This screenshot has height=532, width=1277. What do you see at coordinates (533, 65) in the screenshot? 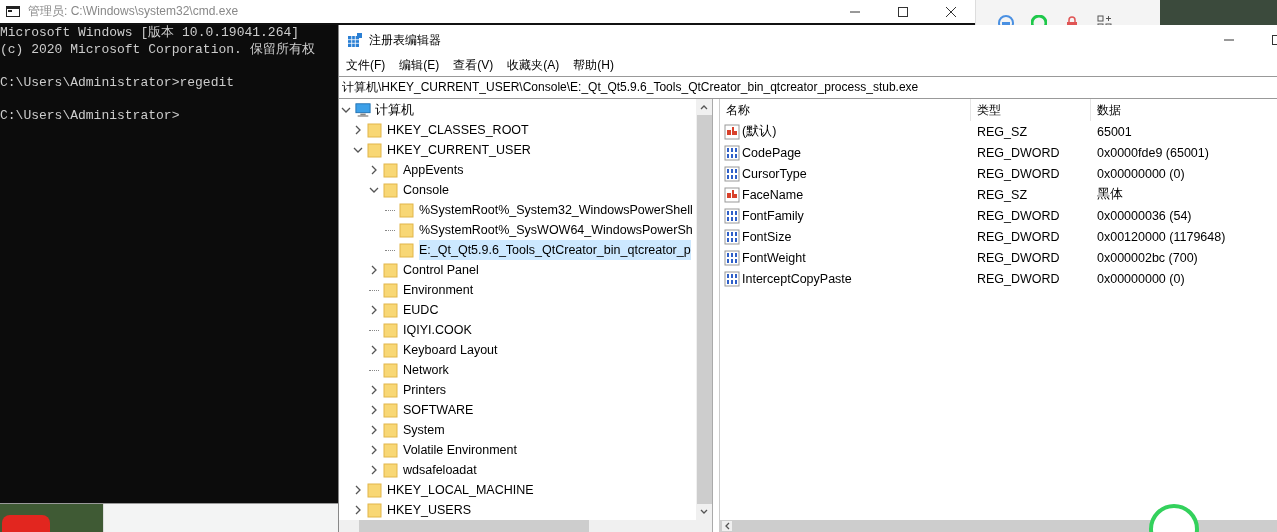
I see `menu-item: 收藏夹(A)` at bounding box center [533, 65].